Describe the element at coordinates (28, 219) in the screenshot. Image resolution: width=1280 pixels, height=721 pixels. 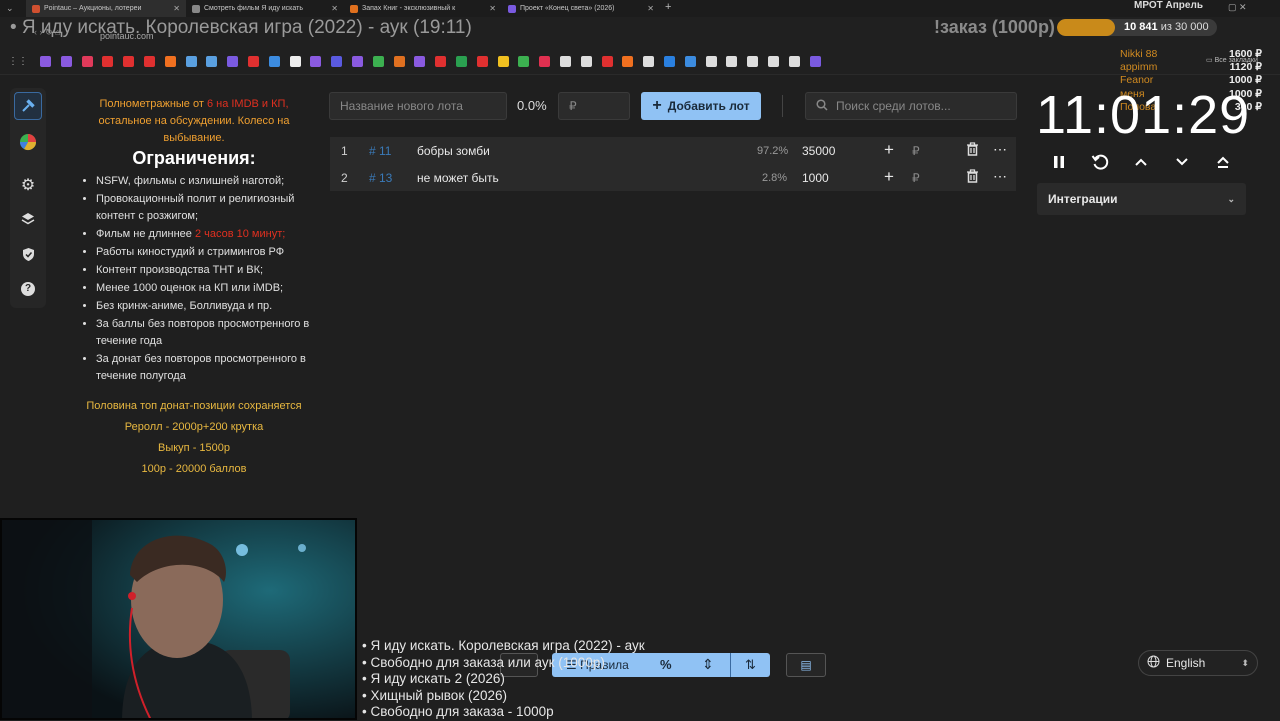
I see `layers-icon` at that location.